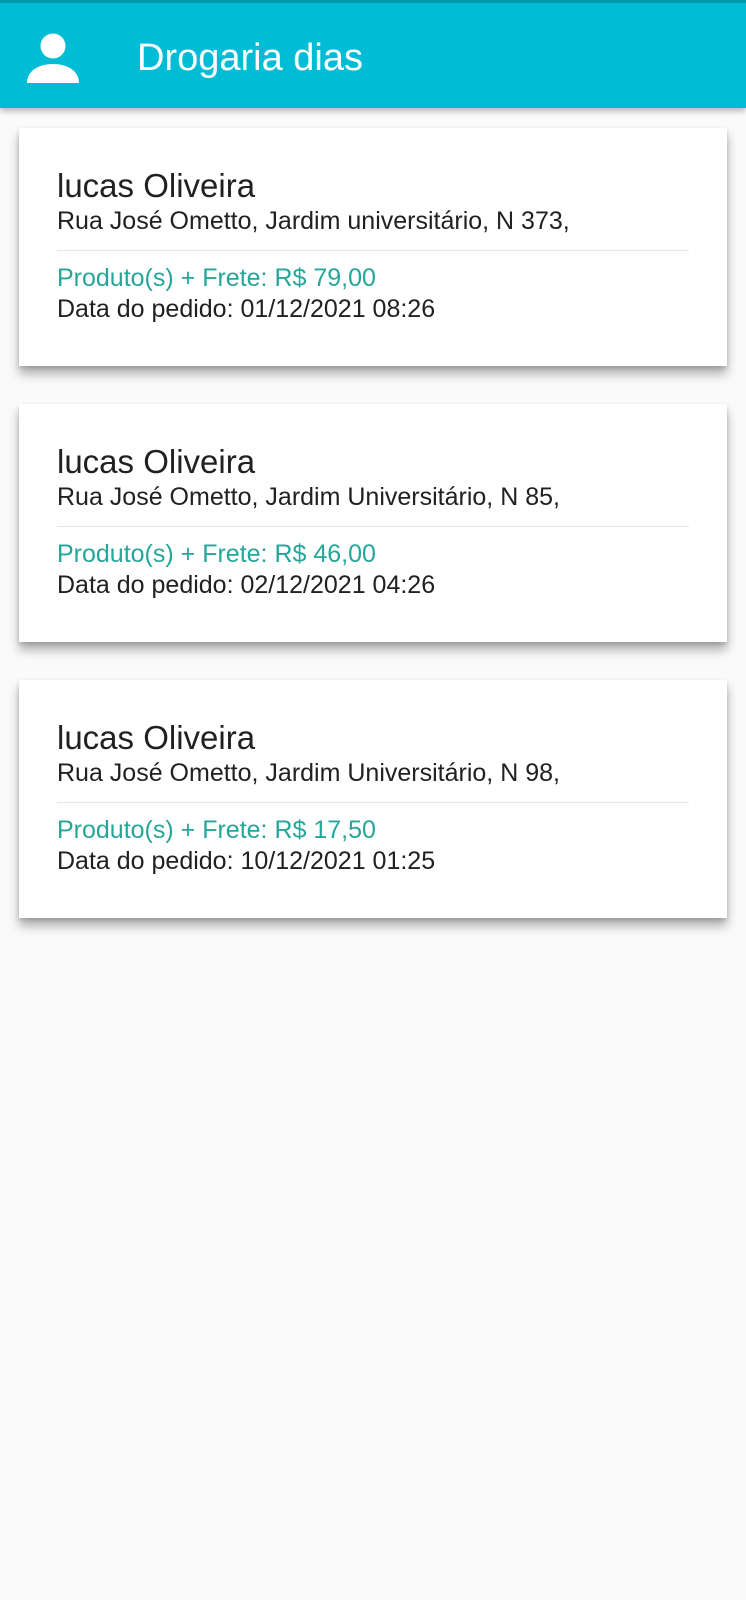  What do you see at coordinates (373, 54) in the screenshot?
I see `app-bar: Drogaria dias` at bounding box center [373, 54].